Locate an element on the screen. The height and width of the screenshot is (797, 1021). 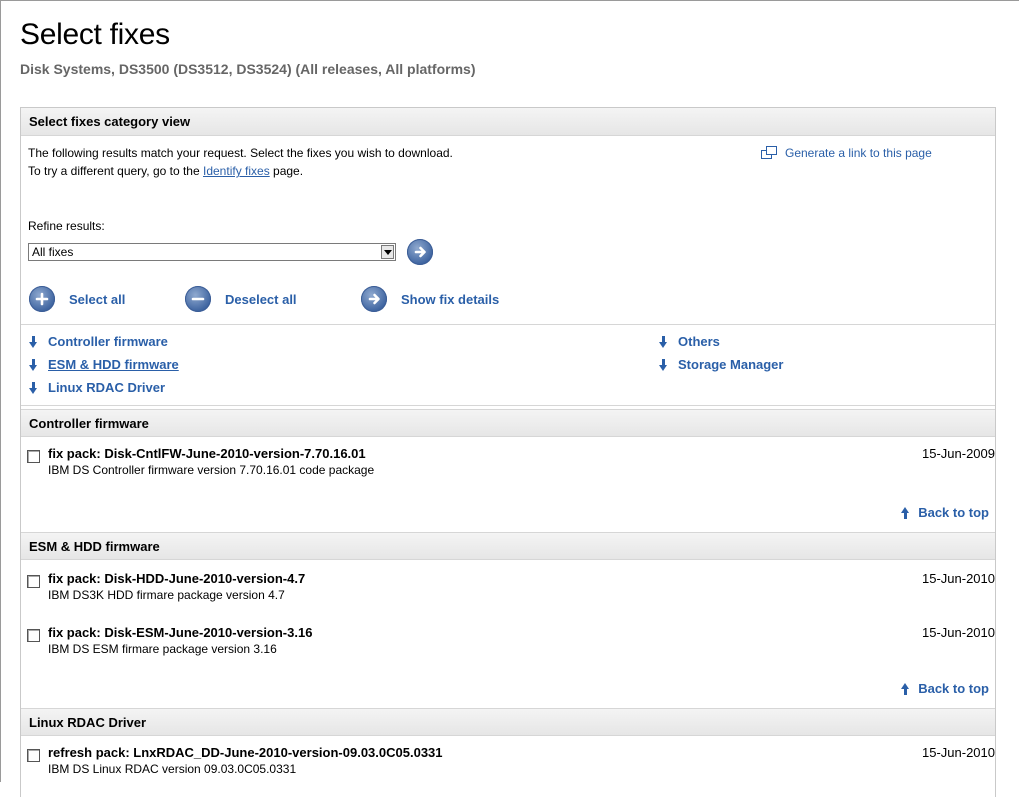
link-windows-icon is located at coordinates (769, 153).